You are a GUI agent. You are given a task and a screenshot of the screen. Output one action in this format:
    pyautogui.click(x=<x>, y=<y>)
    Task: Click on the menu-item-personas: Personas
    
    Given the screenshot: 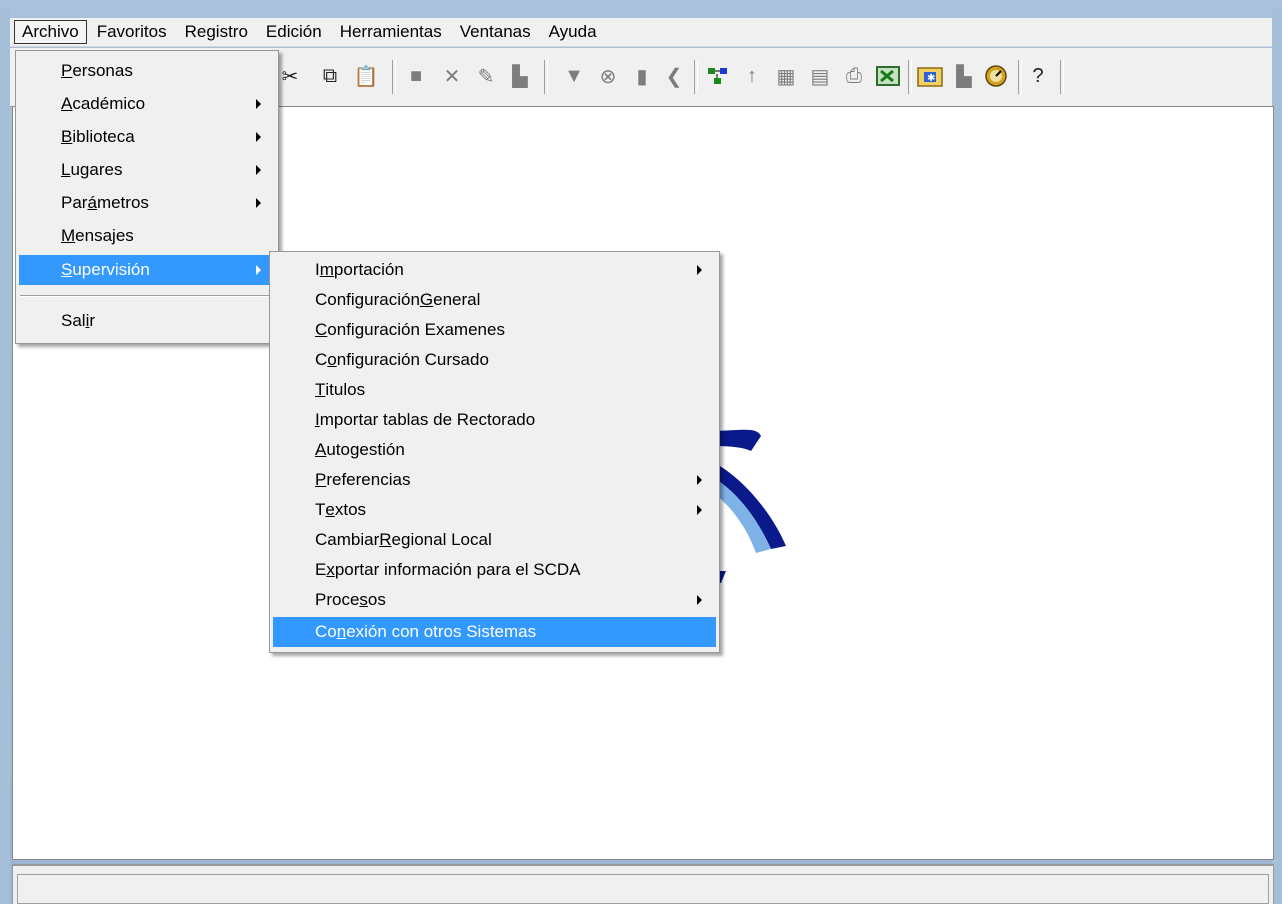 What is the action you would take?
    pyautogui.click(x=147, y=71)
    